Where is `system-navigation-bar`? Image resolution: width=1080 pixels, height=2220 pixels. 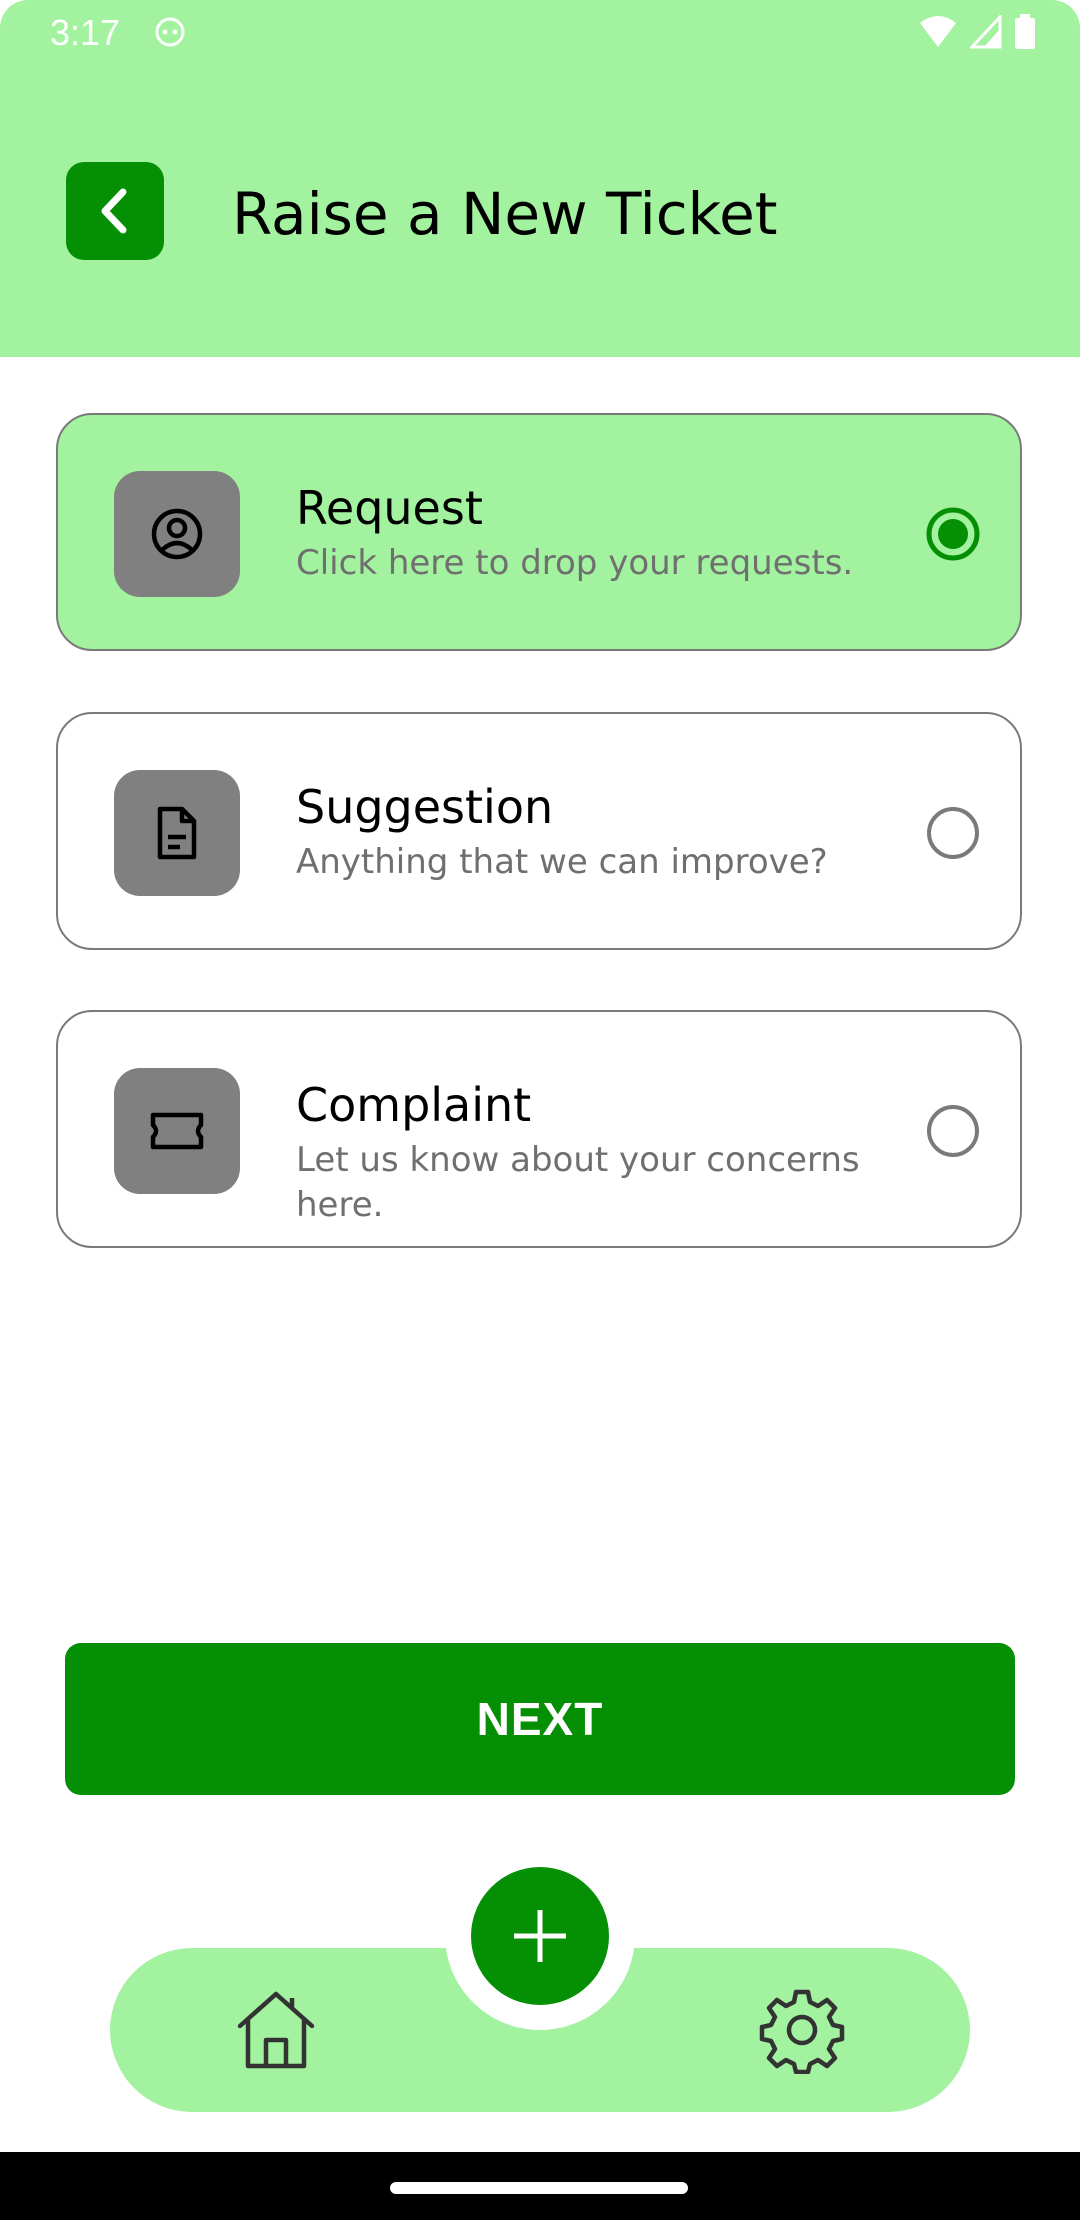
system-navigation-bar is located at coordinates (540, 2186).